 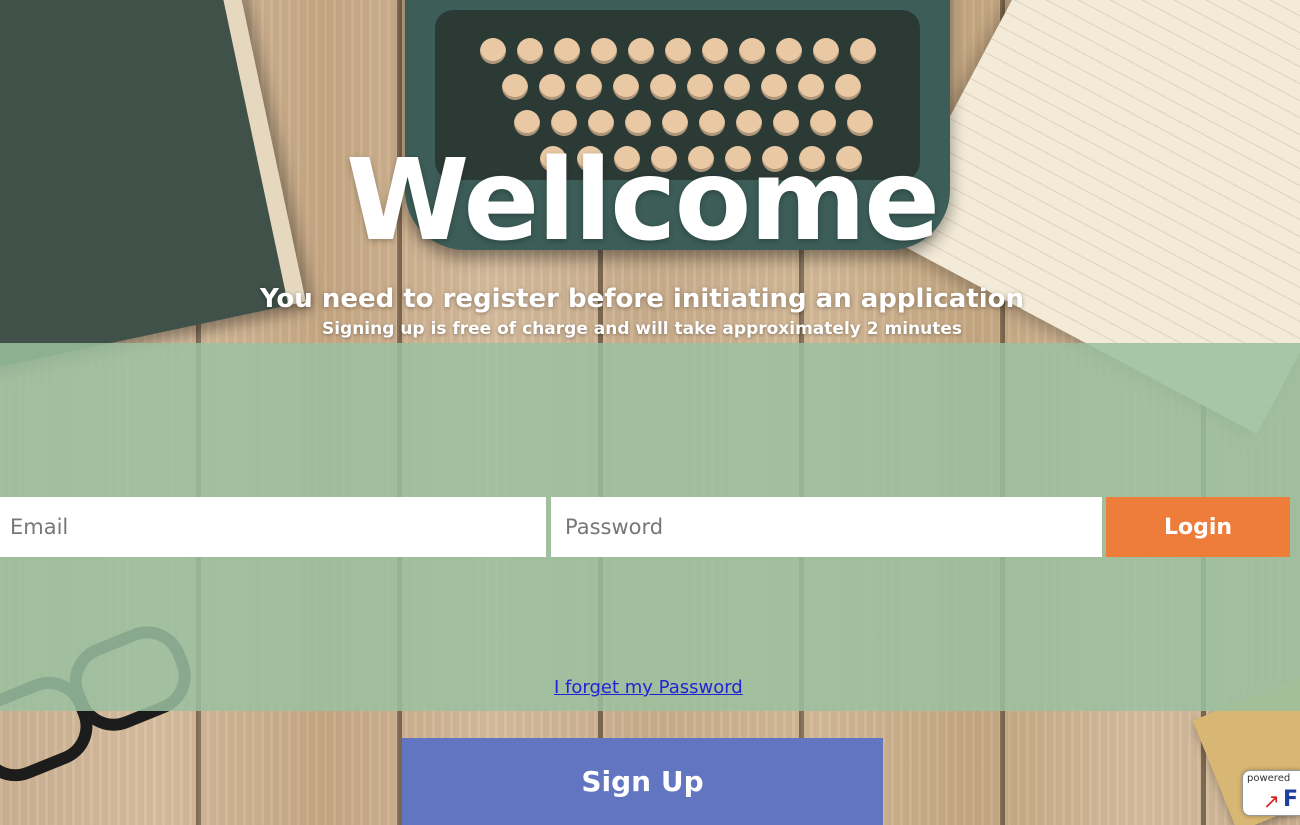 What do you see at coordinates (1269, 778) in the screenshot?
I see `powered-by-text: powered` at bounding box center [1269, 778].